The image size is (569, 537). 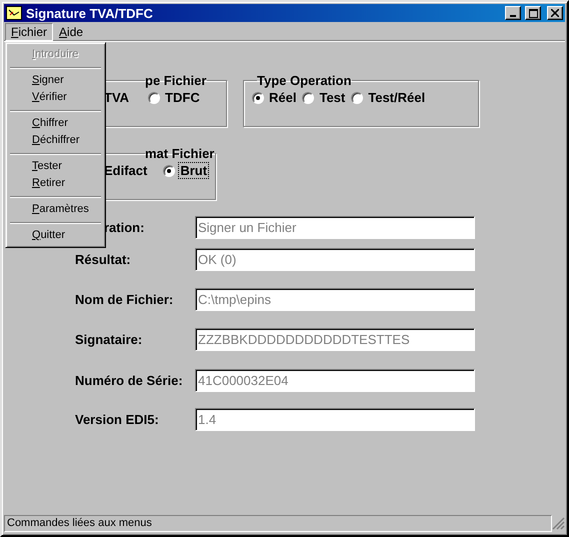 I want to click on menu-entry: Quitter, so click(x=55, y=235).